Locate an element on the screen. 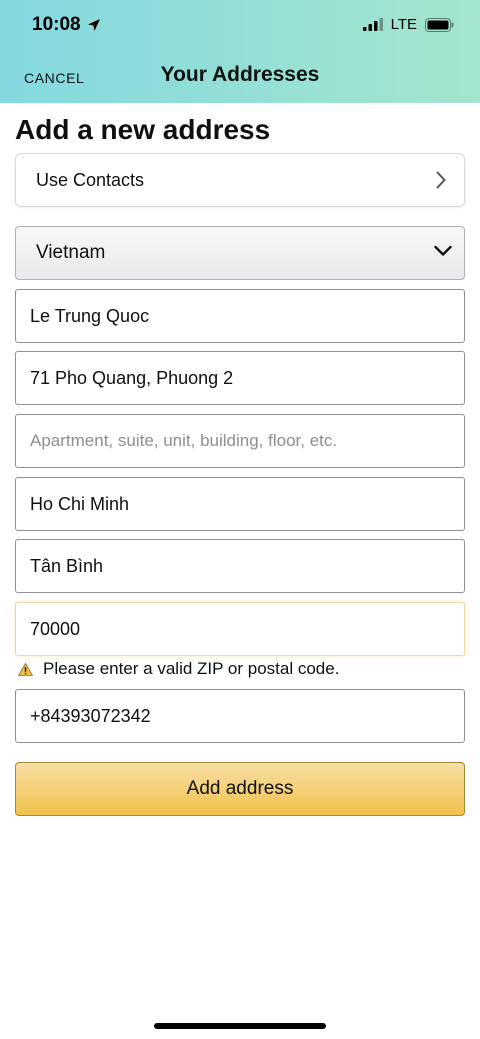  zip-input: 70000 is located at coordinates (240, 629).